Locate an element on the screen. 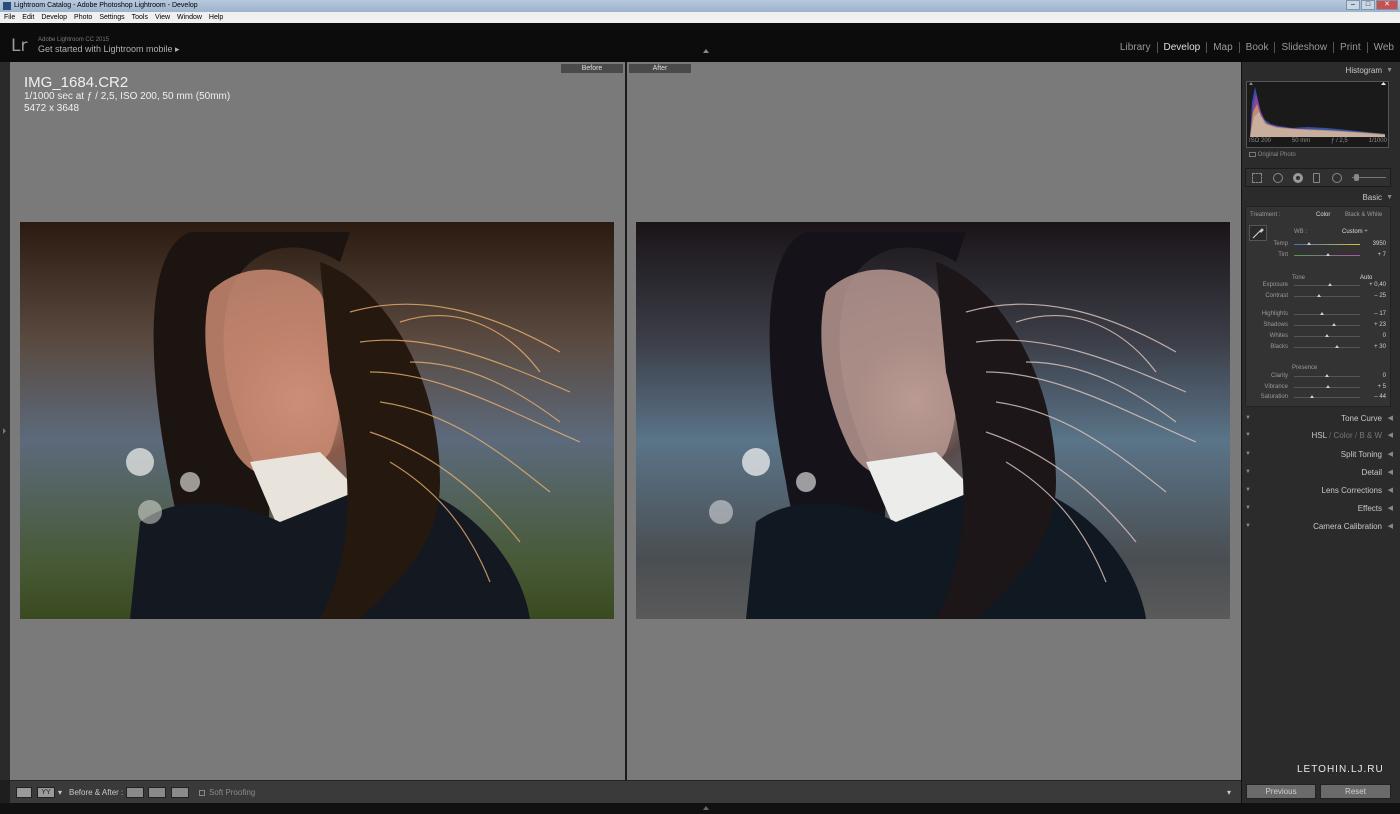  split-toning-pin-icon: ▼ is located at coordinates (1248, 454).